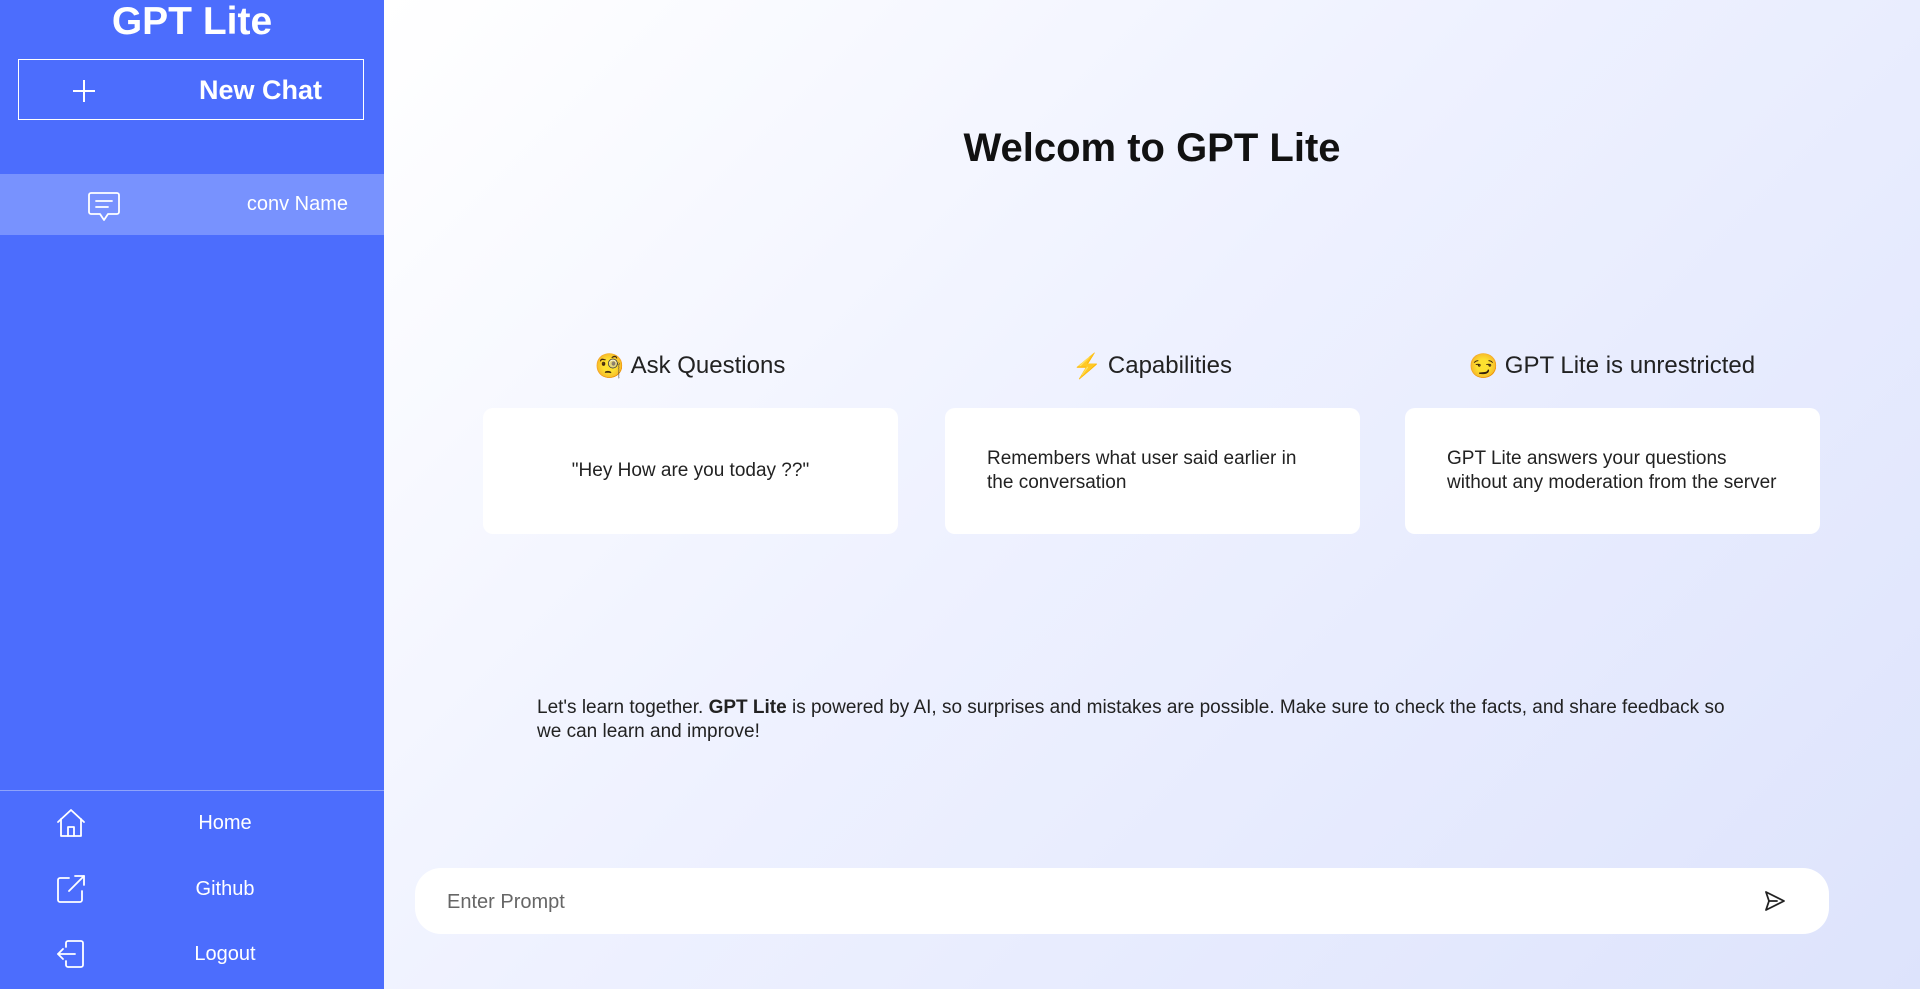 This screenshot has width=1920, height=989. I want to click on conversation-item: conv Name, so click(192, 204).